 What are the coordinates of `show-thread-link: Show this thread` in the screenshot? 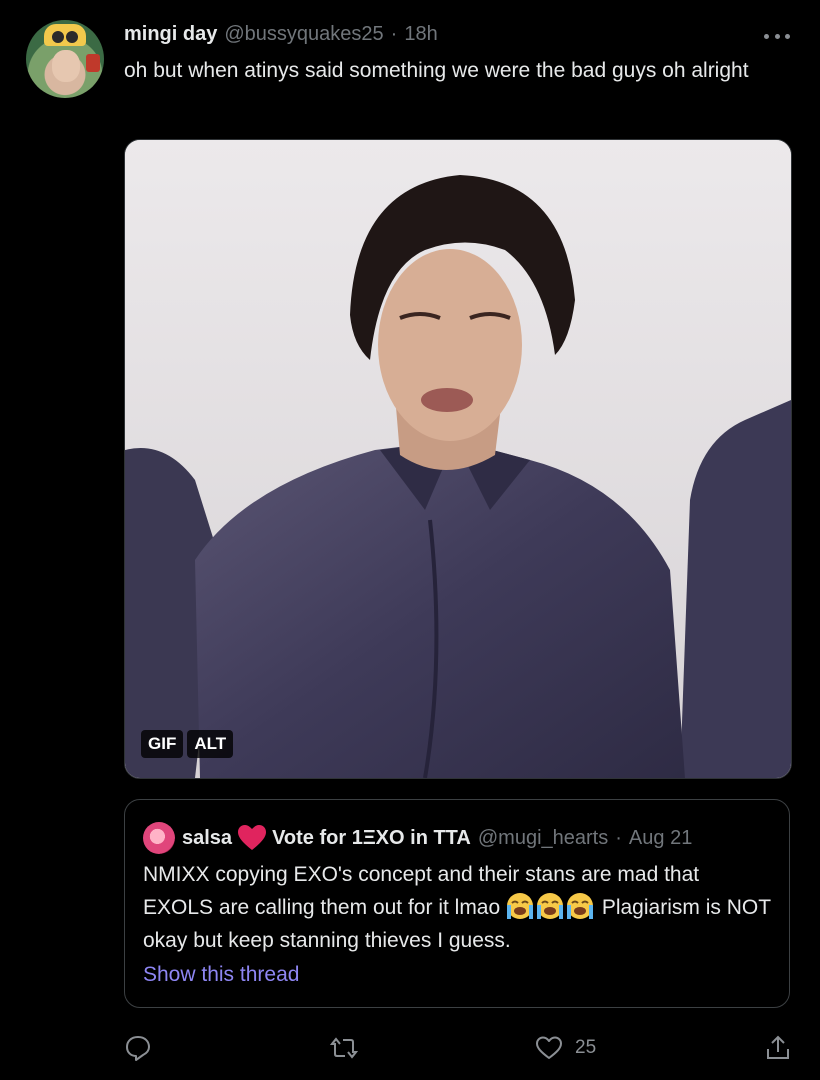 It's located at (221, 975).